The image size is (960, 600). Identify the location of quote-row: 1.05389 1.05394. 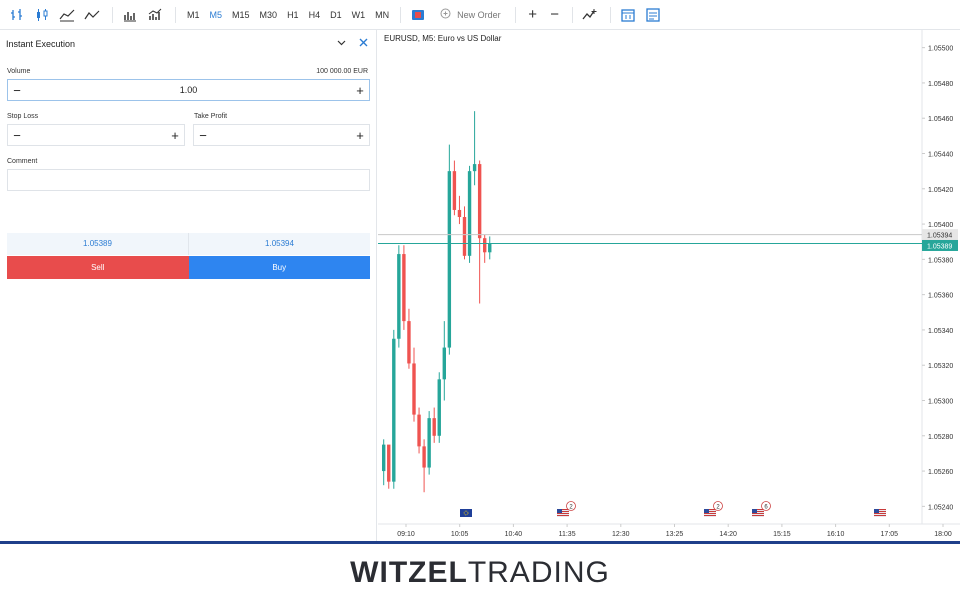
(188, 244).